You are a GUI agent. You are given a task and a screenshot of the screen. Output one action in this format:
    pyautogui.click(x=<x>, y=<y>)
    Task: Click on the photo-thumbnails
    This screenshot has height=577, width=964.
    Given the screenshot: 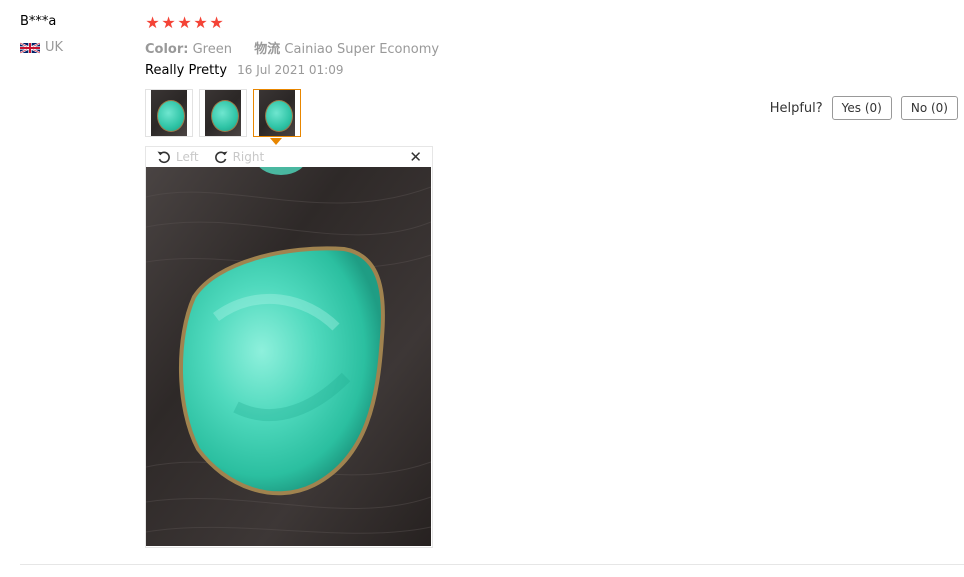 What is the action you would take?
    pyautogui.click(x=223, y=113)
    